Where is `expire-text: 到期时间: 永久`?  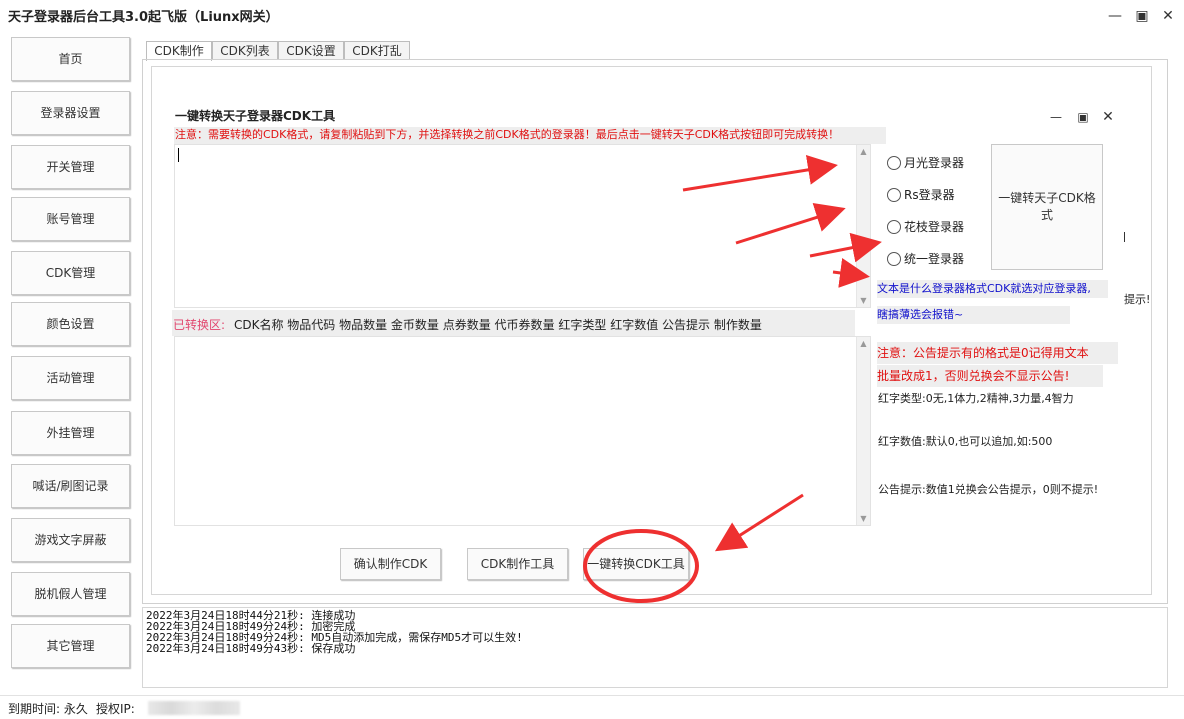
expire-text: 到期时间: 永久 is located at coordinates (48, 709).